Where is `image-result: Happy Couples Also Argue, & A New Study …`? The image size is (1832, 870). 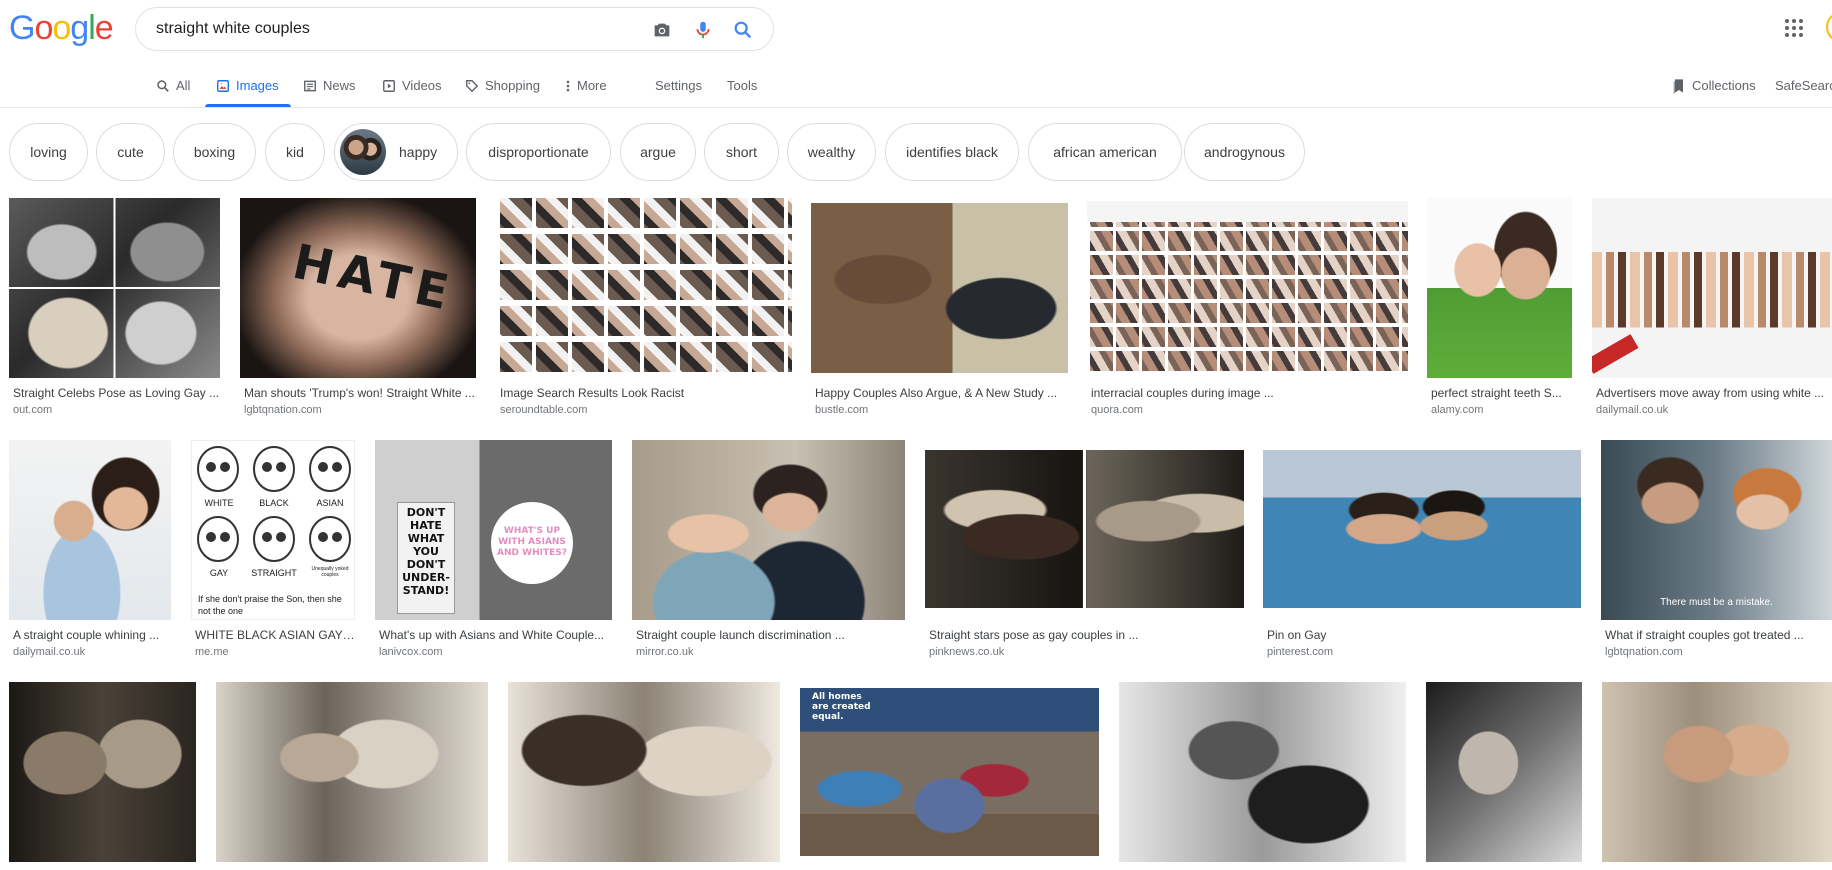
image-result: Happy Couples Also Argue, & A New Study … is located at coordinates (939, 308).